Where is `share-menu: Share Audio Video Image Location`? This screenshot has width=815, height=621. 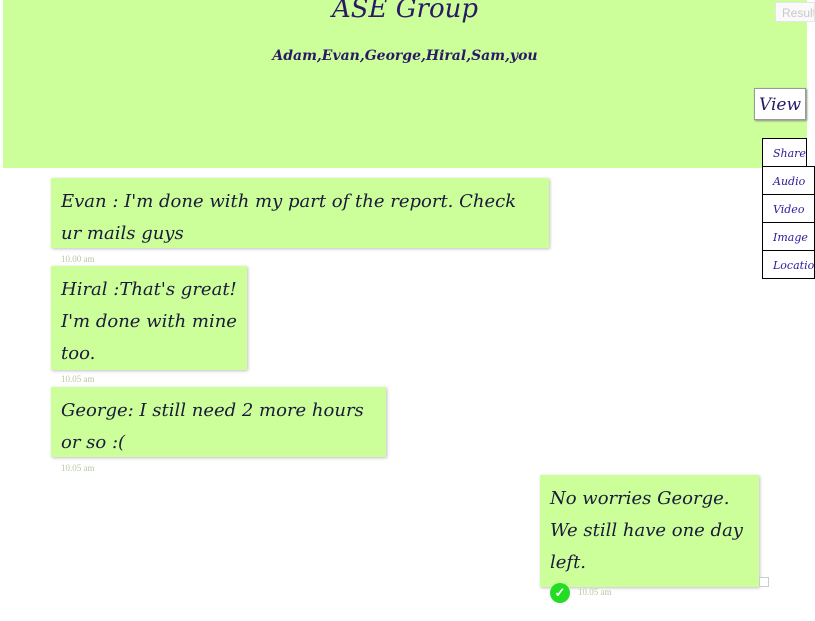
share-menu: Share Audio Video Image Location is located at coordinates (788, 208).